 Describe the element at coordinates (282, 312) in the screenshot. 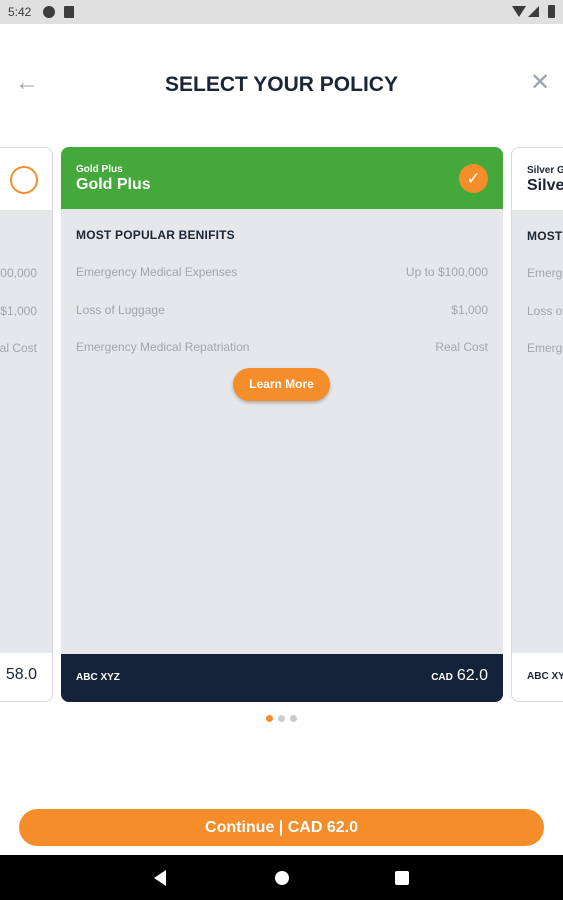

I see `benefit-row: Loss of Luggage $1,000` at that location.